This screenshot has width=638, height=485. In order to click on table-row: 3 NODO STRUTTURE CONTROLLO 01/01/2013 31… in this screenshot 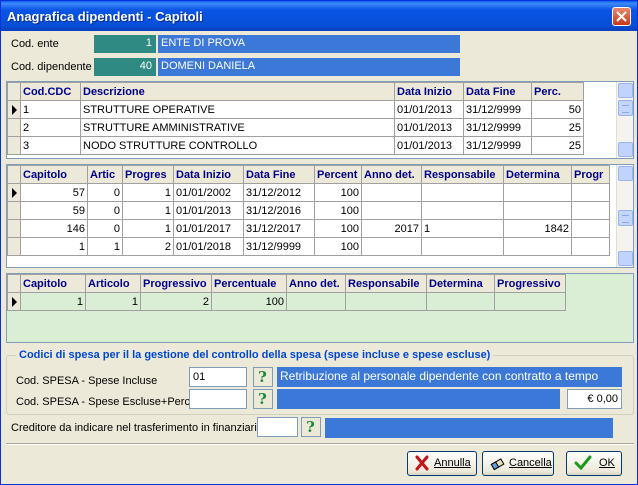, I will do `click(295, 145)`.